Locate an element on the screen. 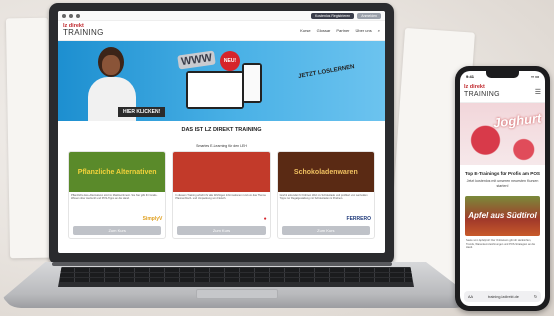  signal-icon: ▪▪ ▭ is located at coordinates (535, 76).